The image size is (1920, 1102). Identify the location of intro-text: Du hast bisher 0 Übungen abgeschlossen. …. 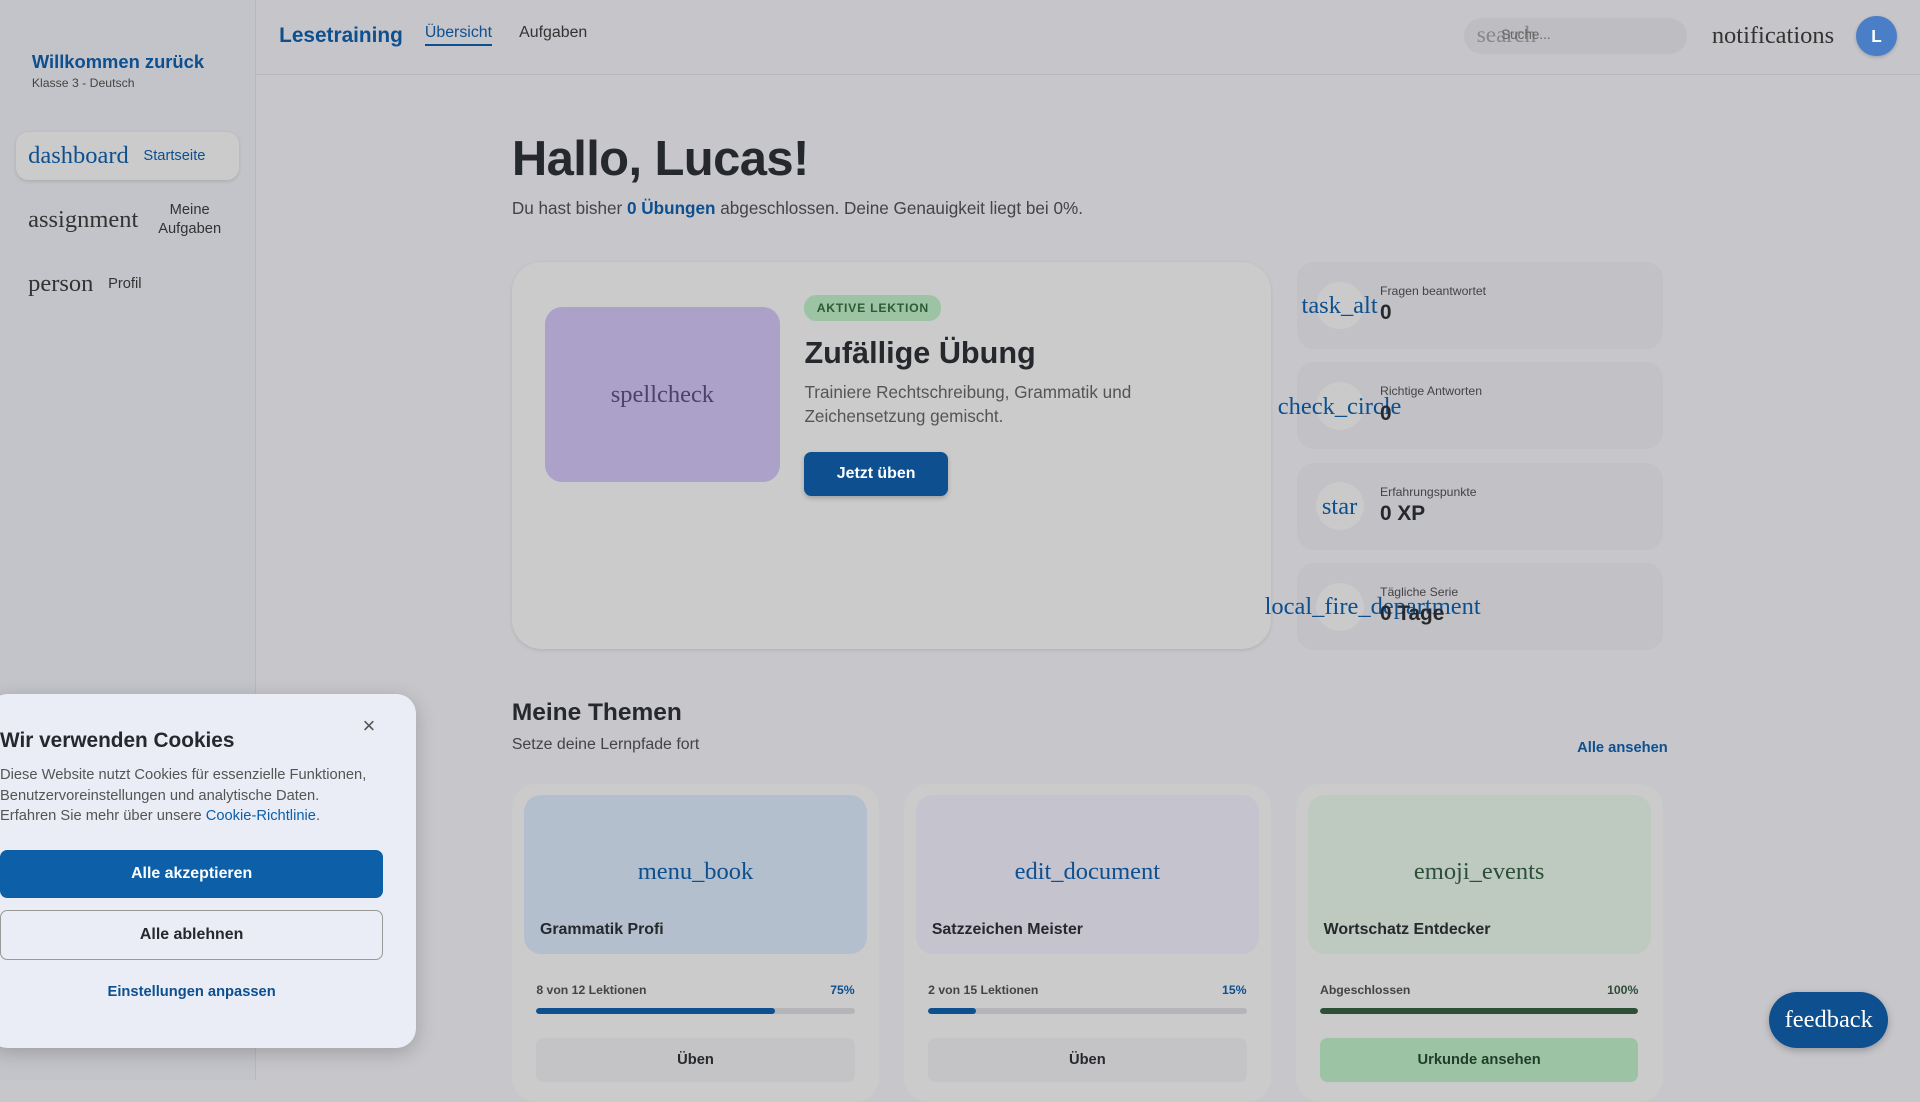
(797, 208).